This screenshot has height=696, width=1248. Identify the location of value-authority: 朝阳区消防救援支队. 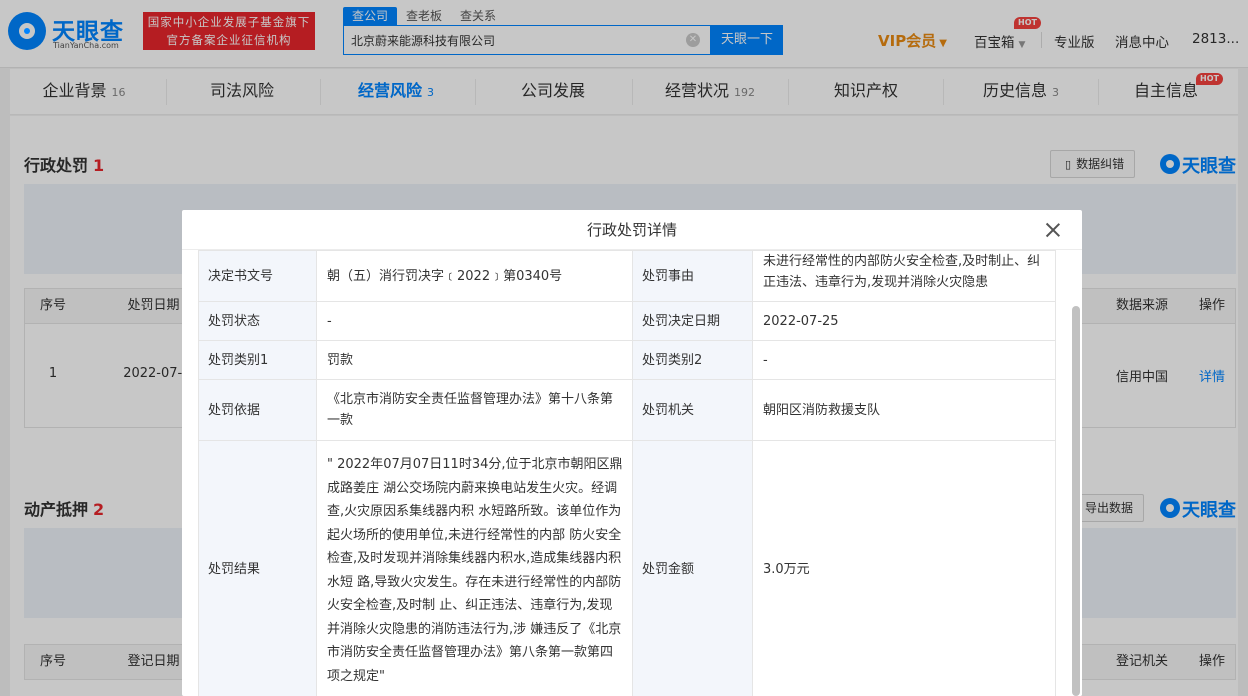
(904, 410).